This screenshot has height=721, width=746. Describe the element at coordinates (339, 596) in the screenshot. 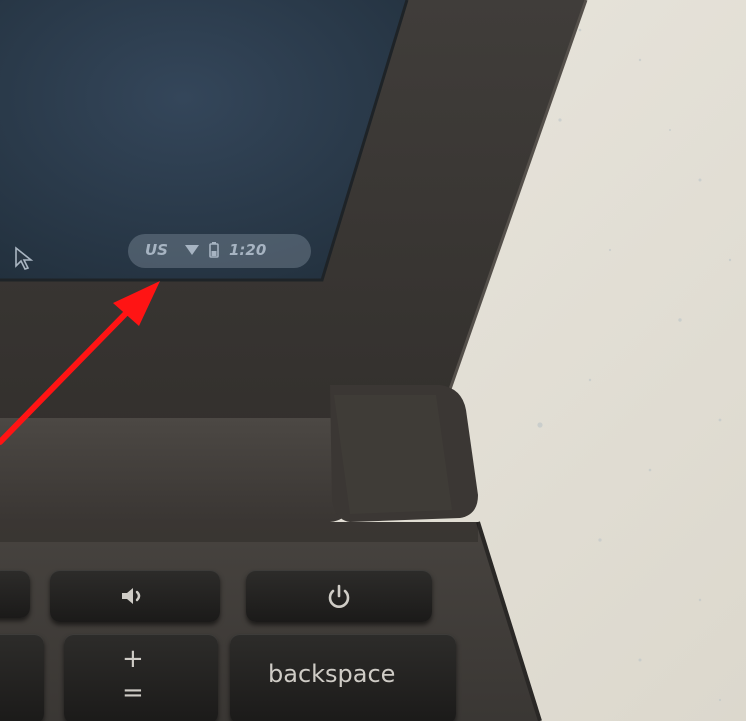

I see `power-icon` at that location.